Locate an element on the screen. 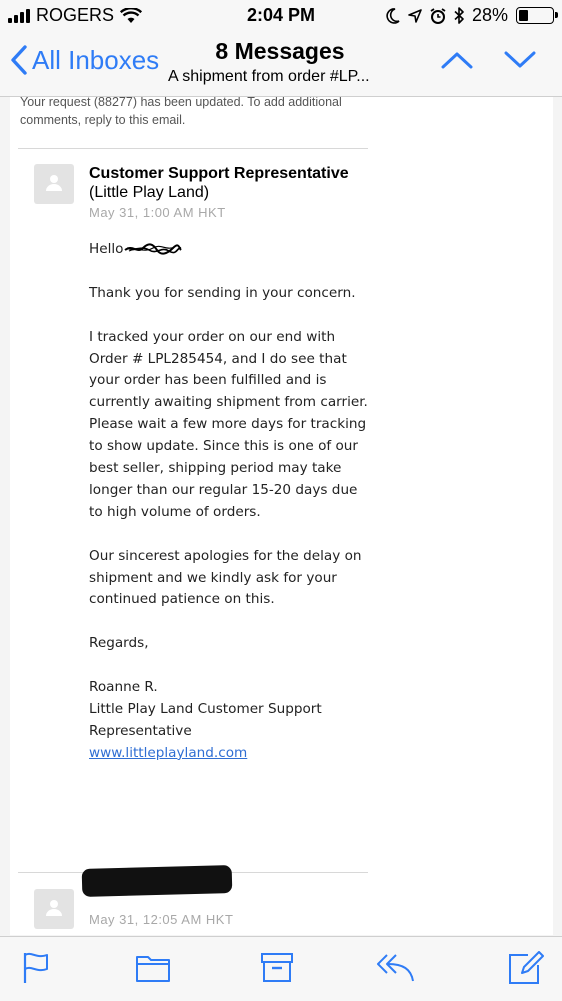  reply-button is located at coordinates (396, 969).